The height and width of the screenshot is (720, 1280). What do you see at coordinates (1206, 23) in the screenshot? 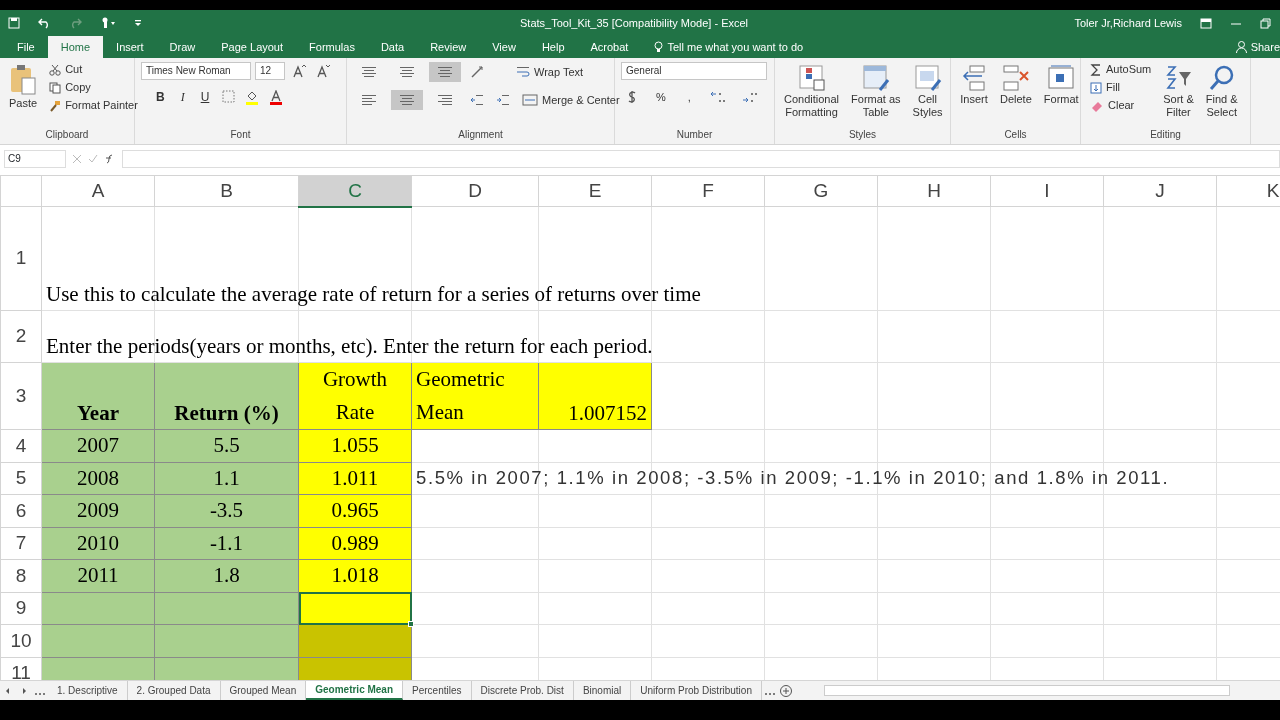
I see `ribbon-options-icon` at bounding box center [1206, 23].